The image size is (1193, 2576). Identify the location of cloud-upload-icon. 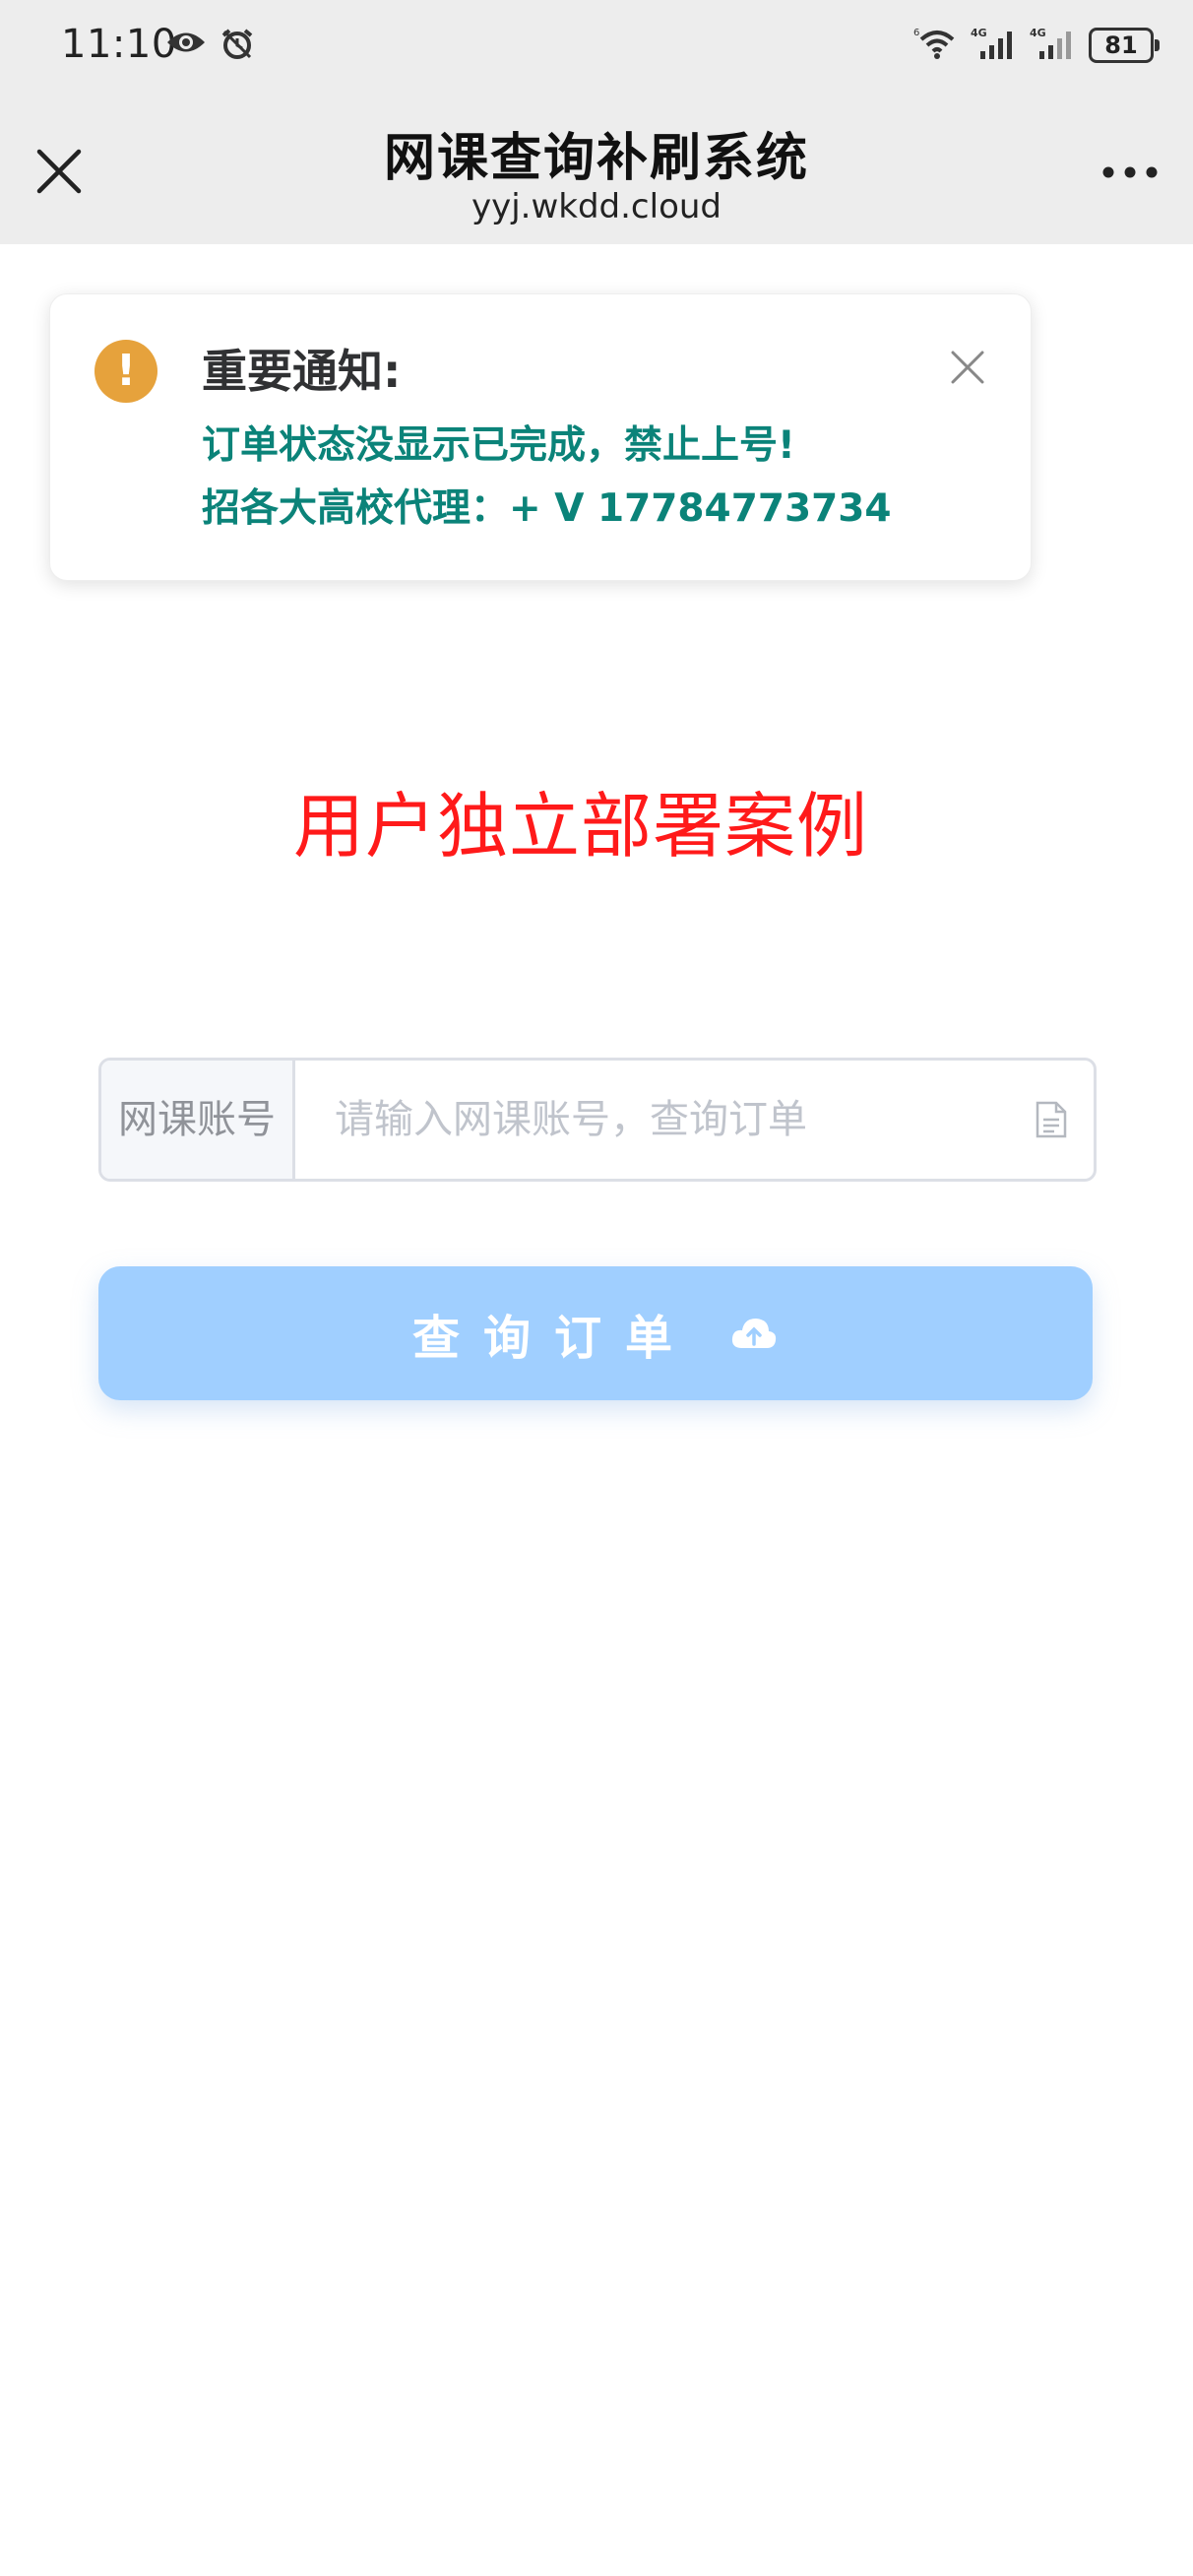
(754, 1334).